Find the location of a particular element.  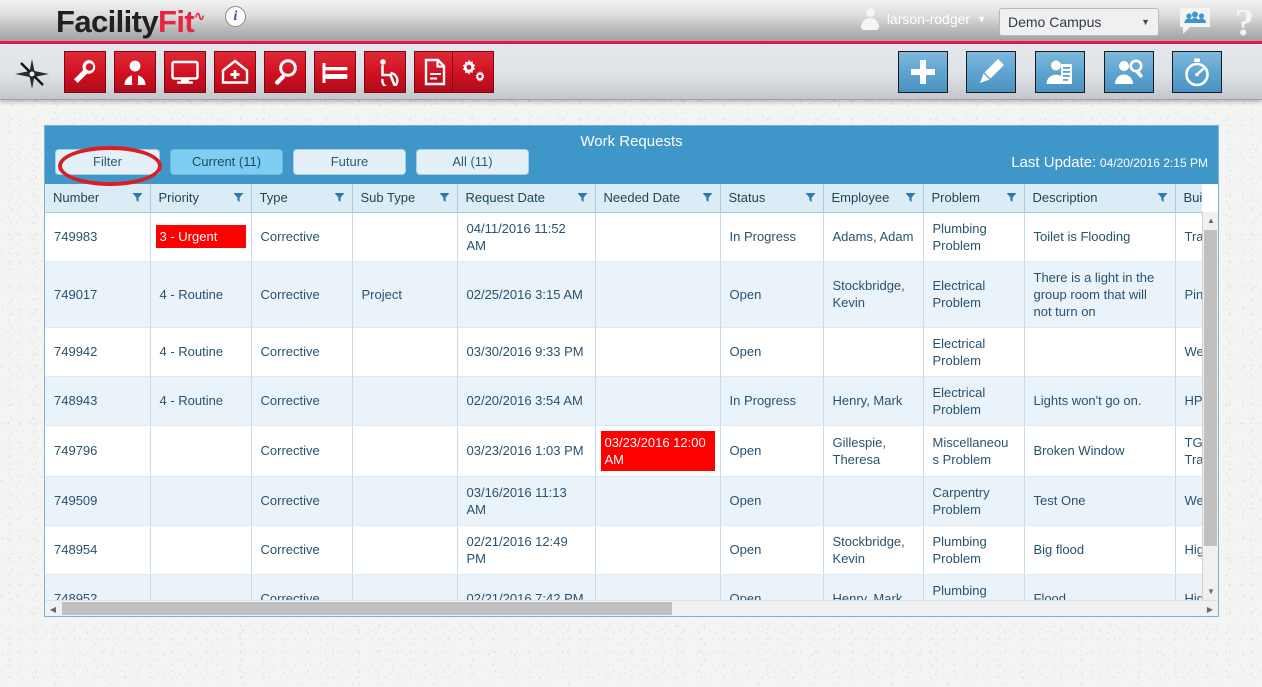

bed-icon is located at coordinates (335, 72).